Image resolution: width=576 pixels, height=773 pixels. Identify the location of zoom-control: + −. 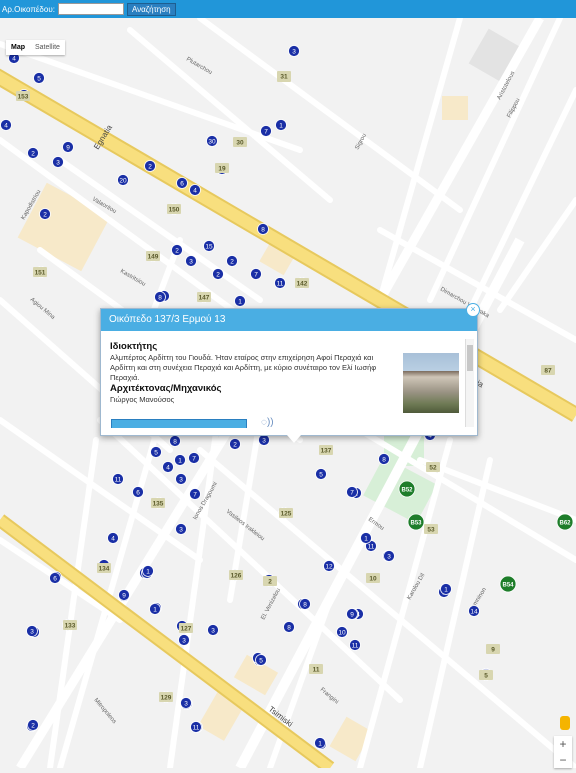
(563, 752).